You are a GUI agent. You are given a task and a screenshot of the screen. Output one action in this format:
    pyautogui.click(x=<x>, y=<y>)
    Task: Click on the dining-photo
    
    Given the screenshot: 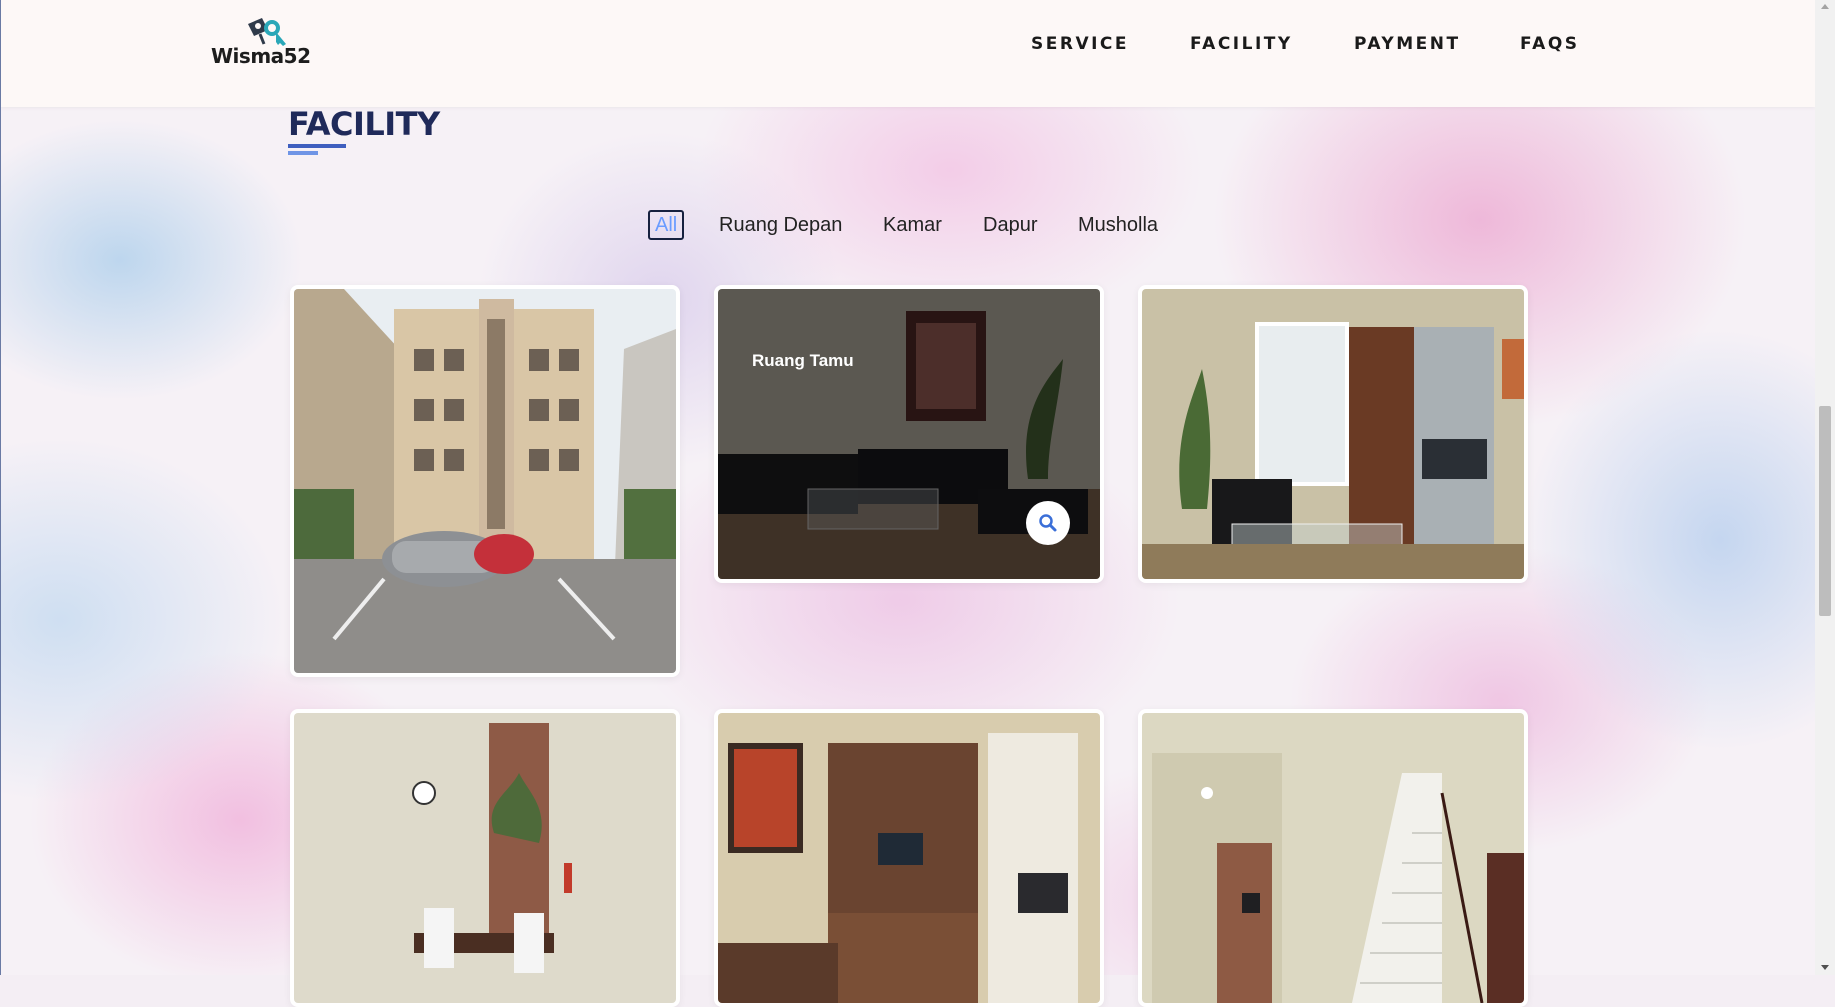 What is the action you would take?
    pyautogui.click(x=485, y=858)
    